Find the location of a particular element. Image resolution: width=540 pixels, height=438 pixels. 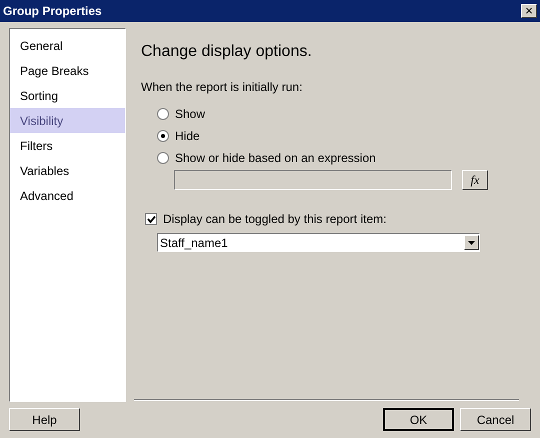

report-item-dropdown: Staff_name1 is located at coordinates (318, 242).